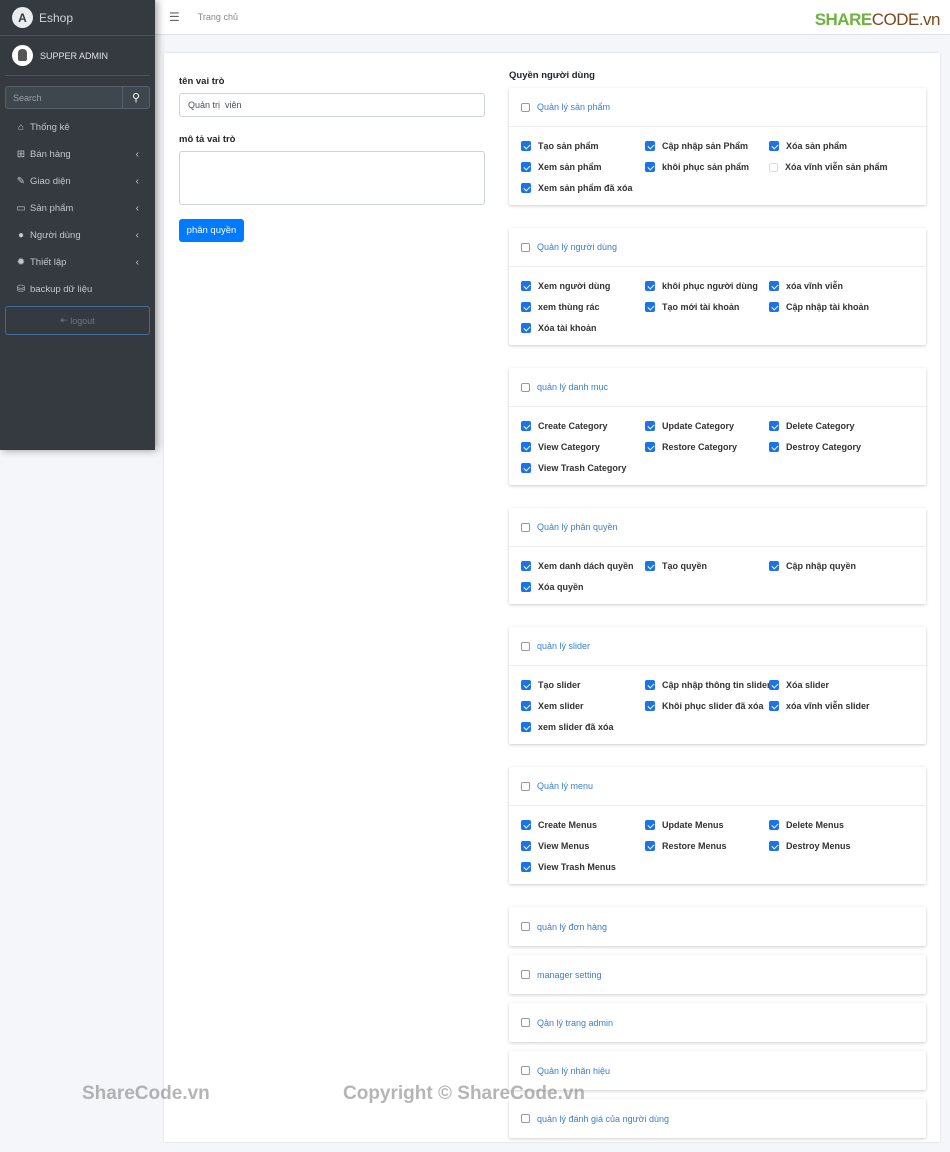 Image resolution: width=950 pixels, height=1152 pixels. I want to click on permission-item: Tạo slider, so click(583, 685).